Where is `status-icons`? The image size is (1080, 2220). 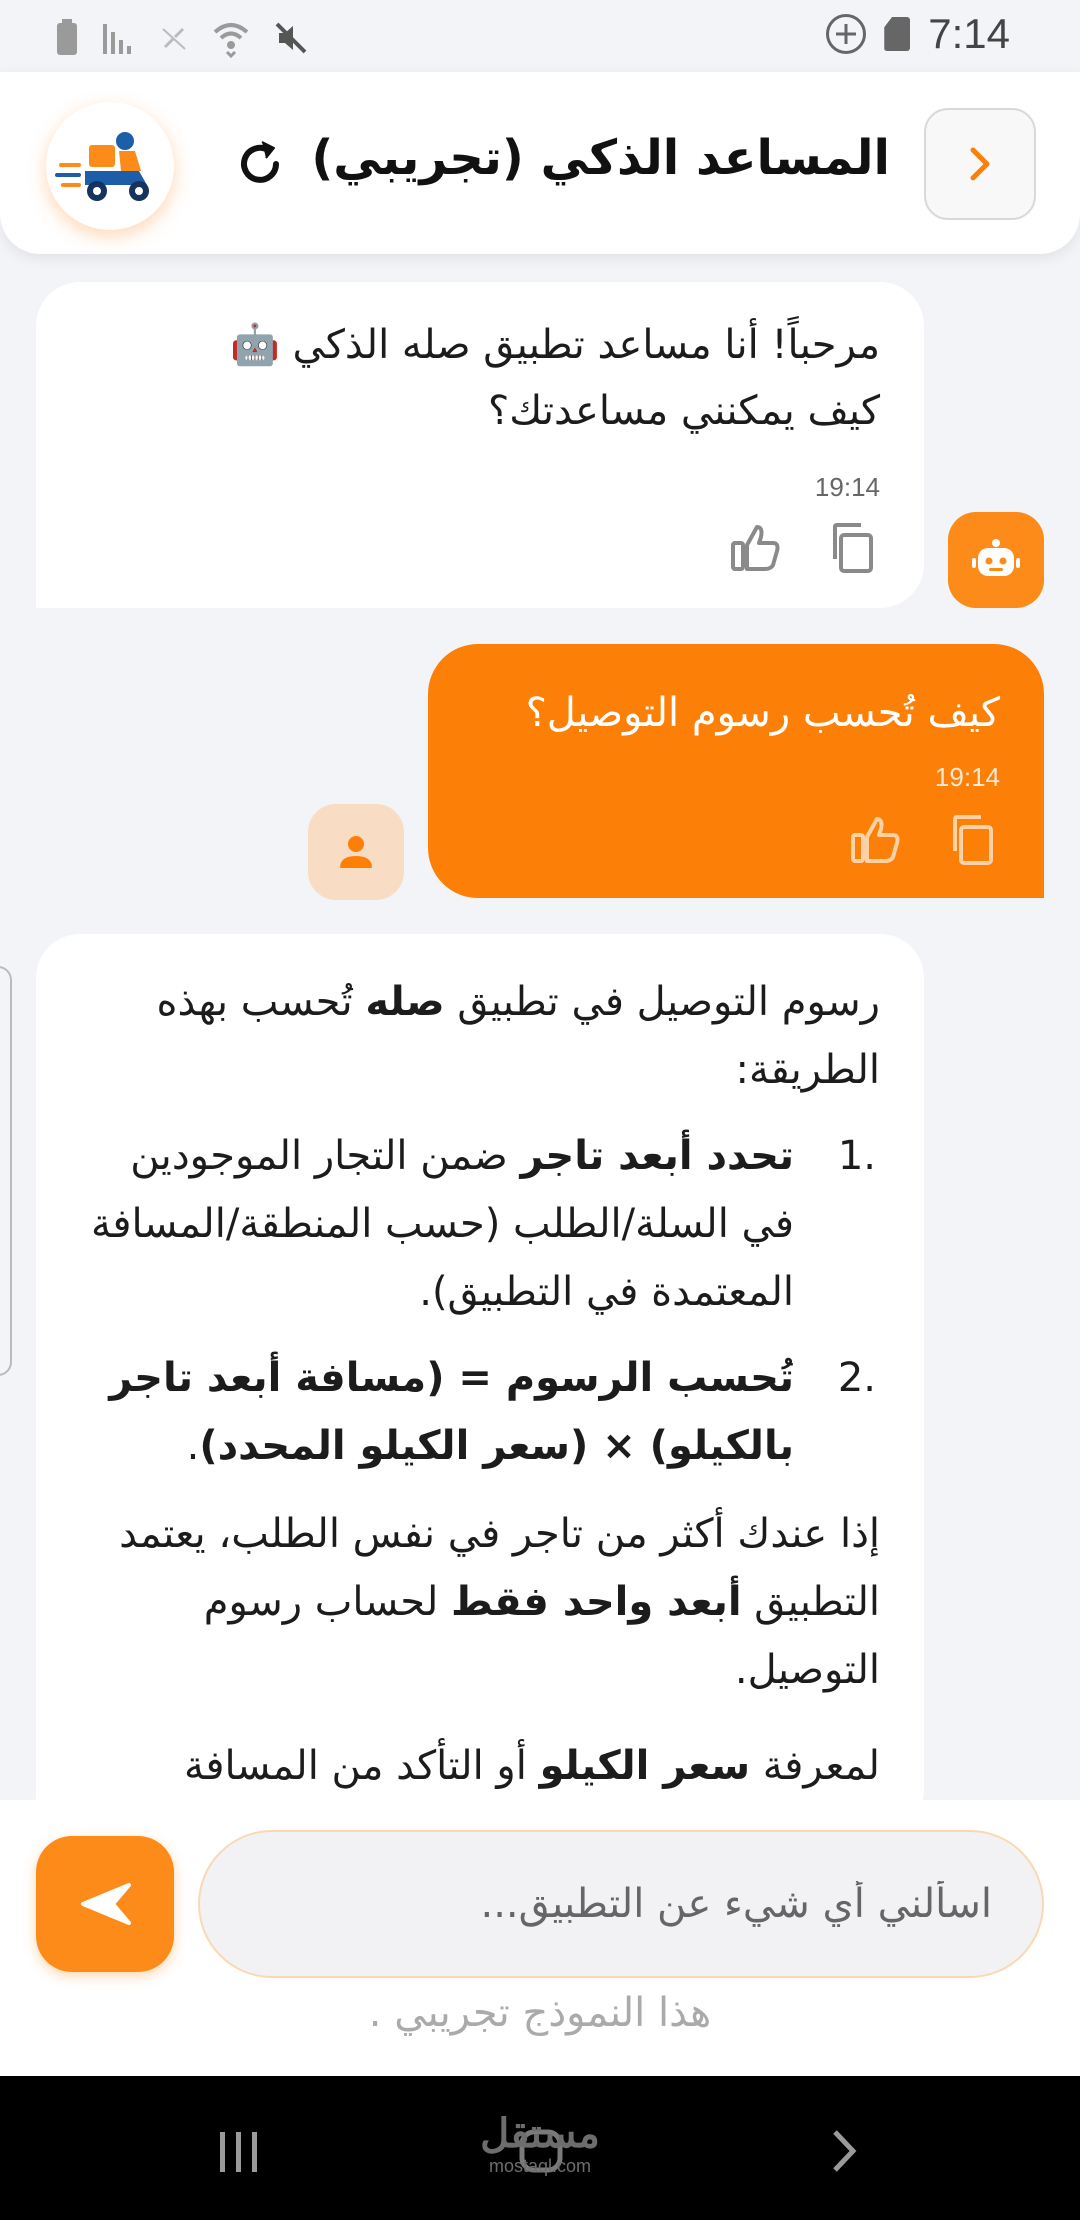 status-icons is located at coordinates (182, 42).